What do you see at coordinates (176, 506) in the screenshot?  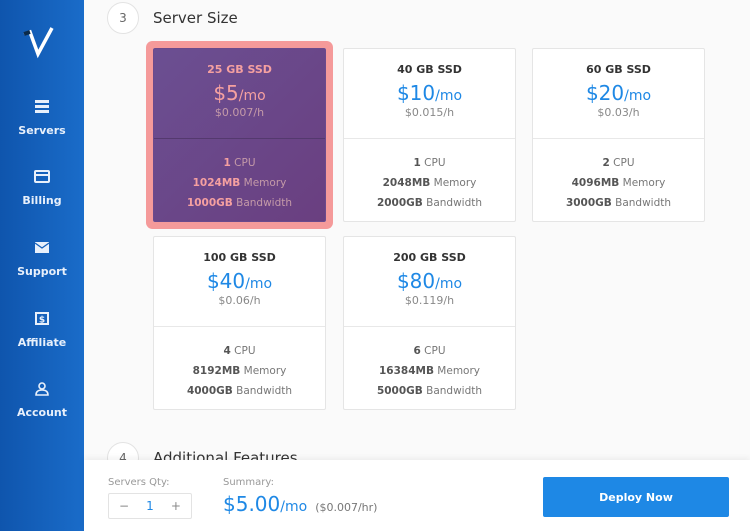 I see `increment-button: +` at bounding box center [176, 506].